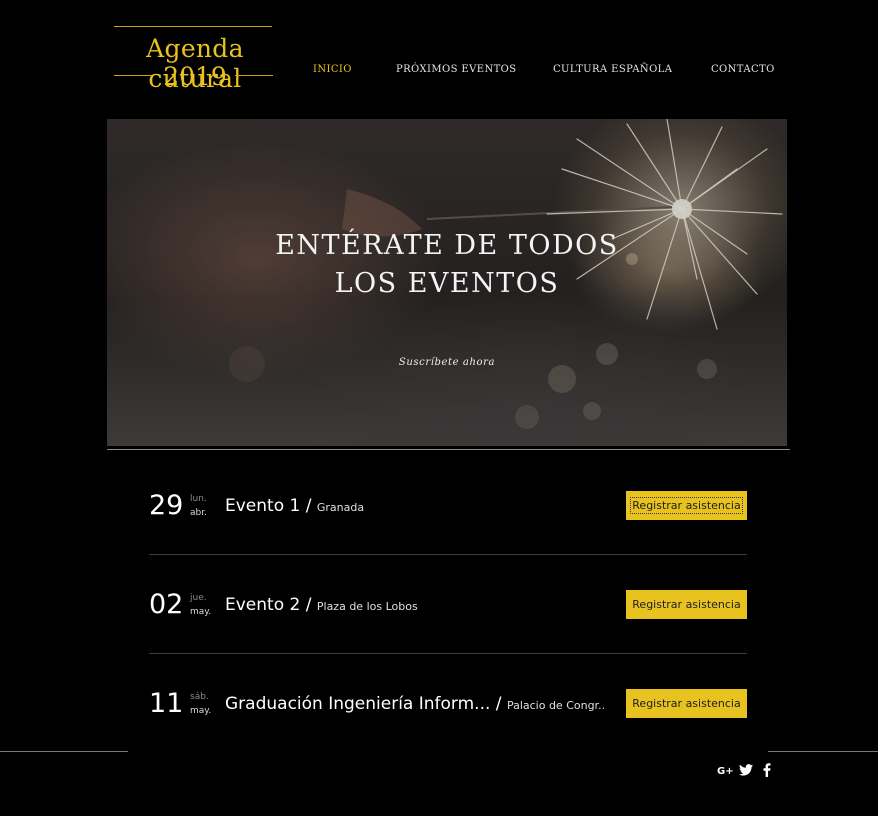  Describe the element at coordinates (262, 605) in the screenshot. I see `event-title: Evento 2` at that location.